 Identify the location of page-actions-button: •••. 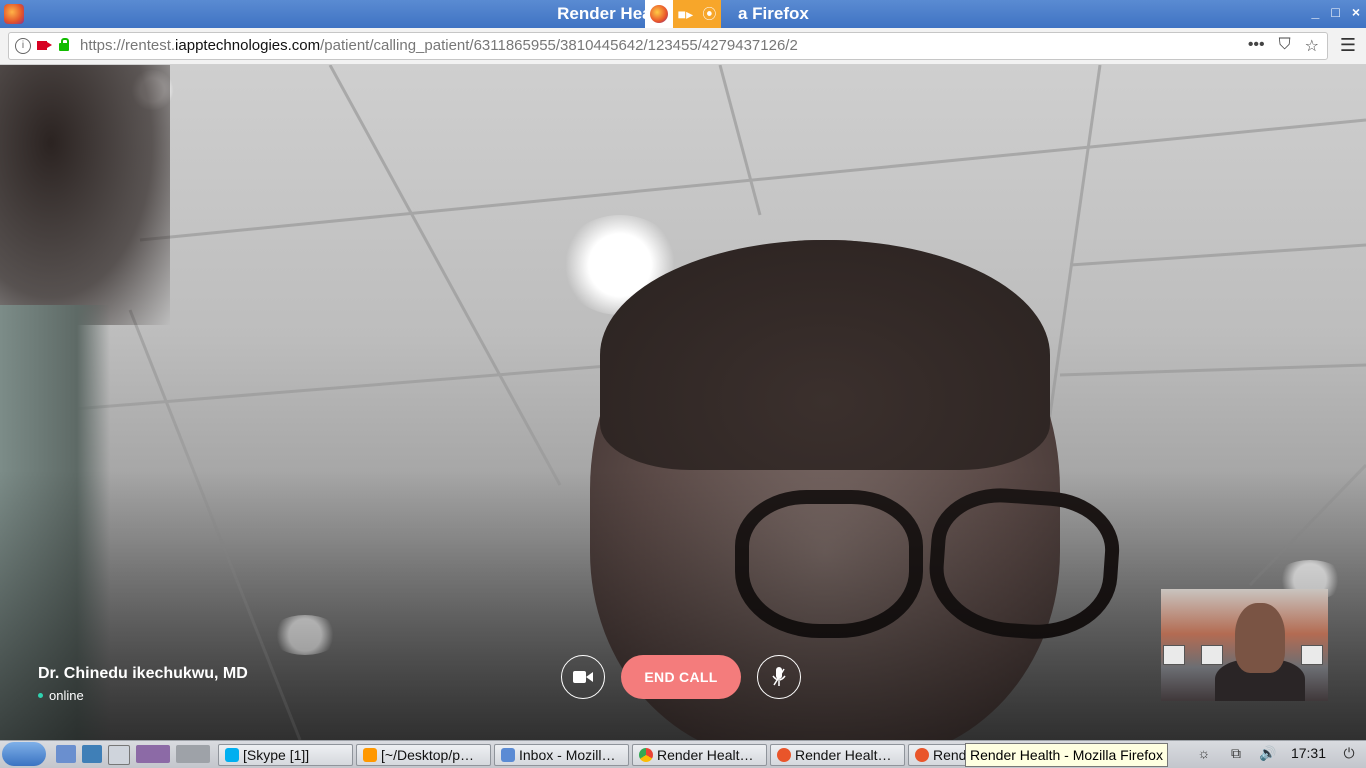
(1256, 46).